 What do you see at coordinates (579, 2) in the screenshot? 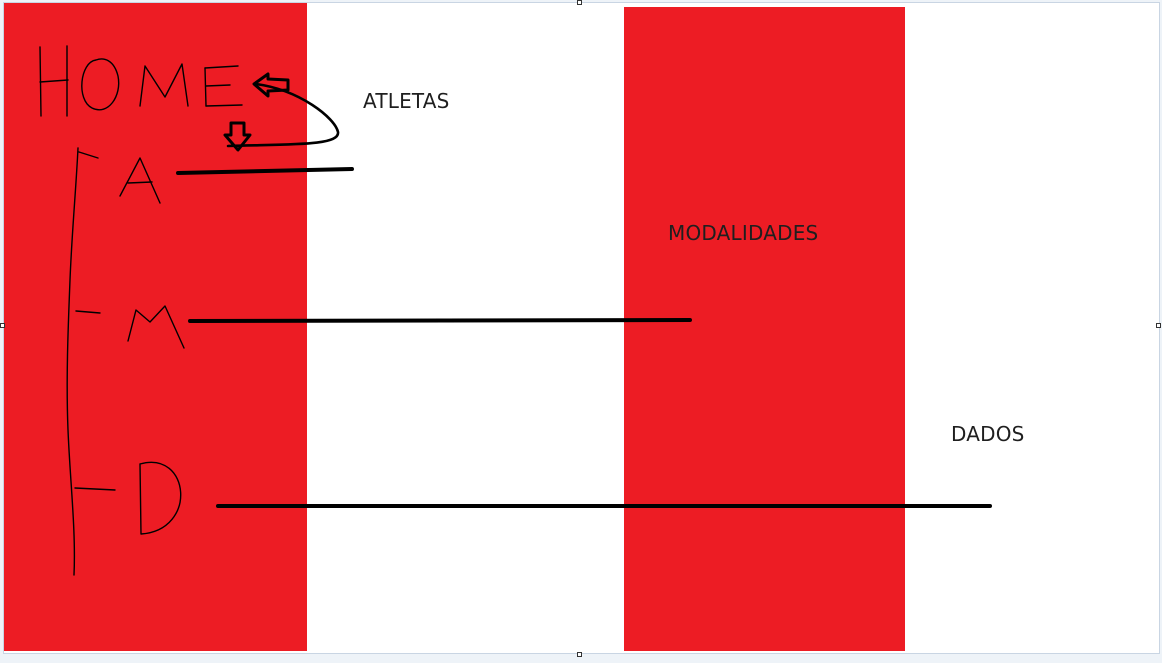
I see `resize-handle-top` at bounding box center [579, 2].